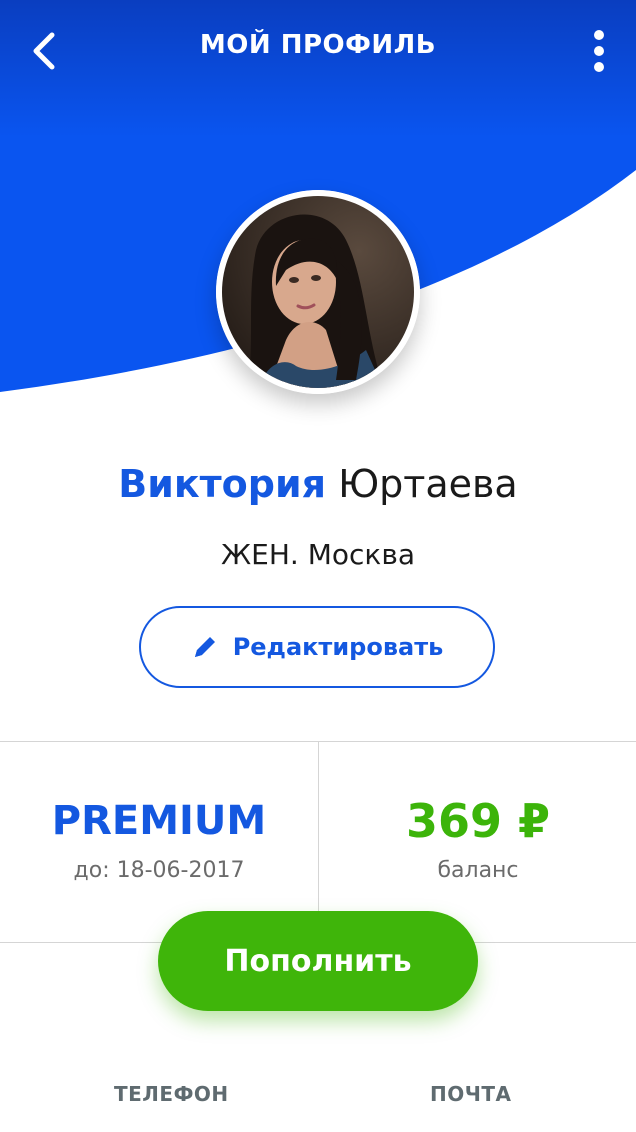 The width and height of the screenshot is (636, 1132). I want to click on top-bar: МОЙ ПРОФИЛЬ, so click(318, 50).